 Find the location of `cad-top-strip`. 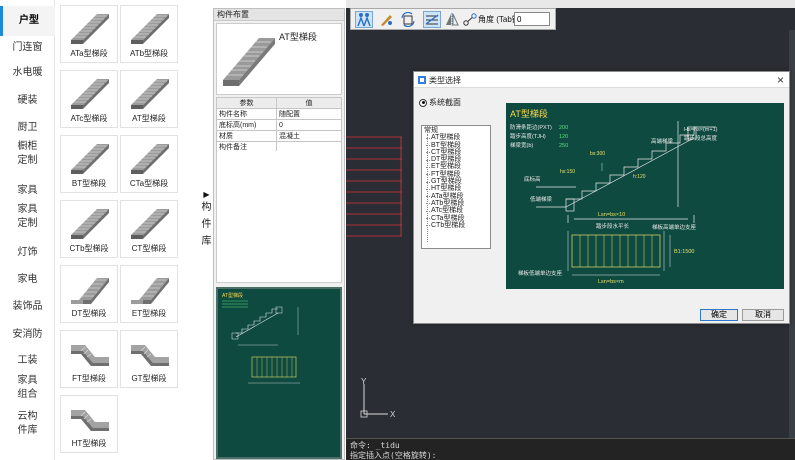

cad-top-strip is located at coordinates (570, 4).